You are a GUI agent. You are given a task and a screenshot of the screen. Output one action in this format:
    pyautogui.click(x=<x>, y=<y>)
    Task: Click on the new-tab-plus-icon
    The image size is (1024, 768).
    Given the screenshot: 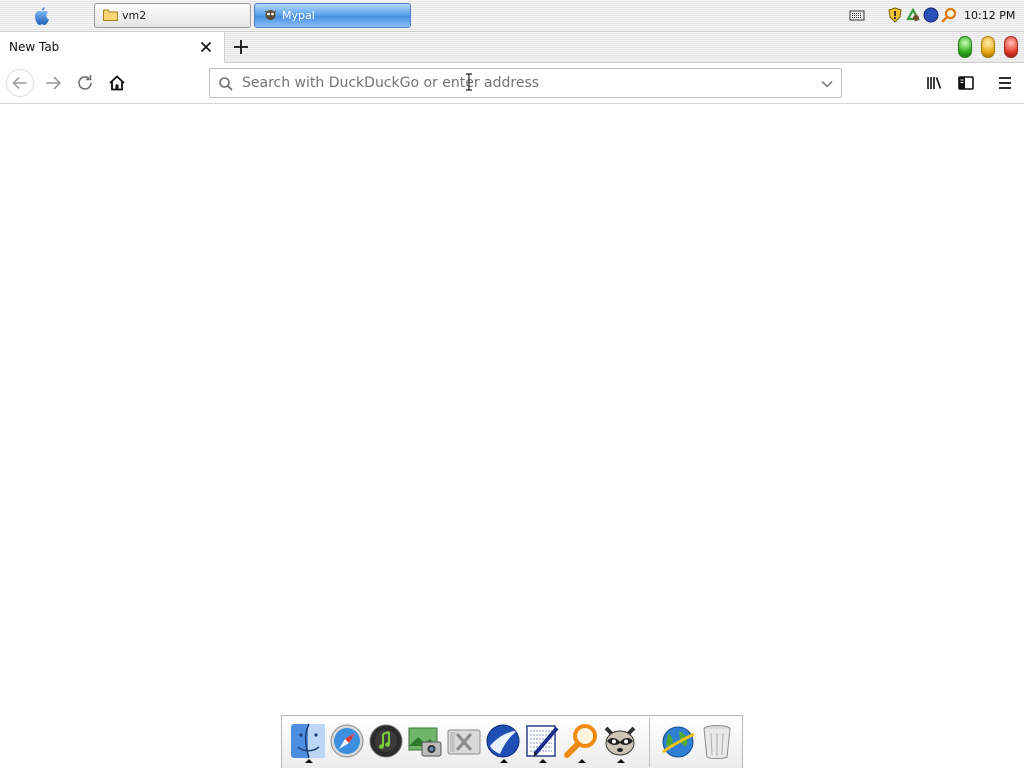 What is the action you would take?
    pyautogui.click(x=241, y=47)
    